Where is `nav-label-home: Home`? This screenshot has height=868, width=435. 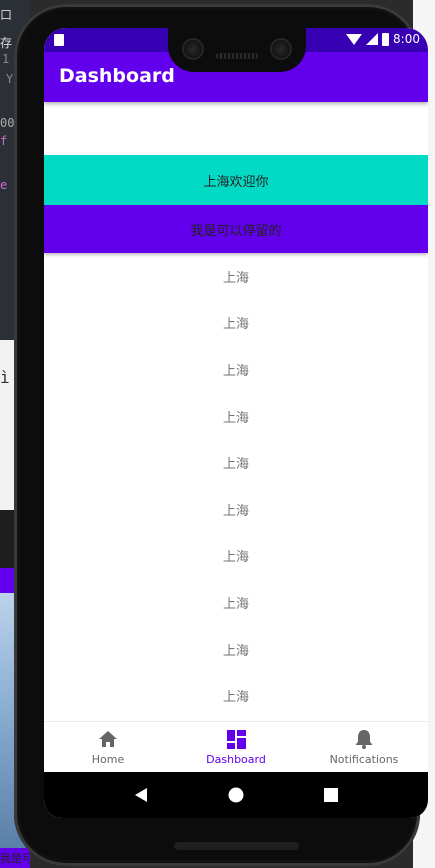
nav-label-home: Home is located at coordinates (108, 759).